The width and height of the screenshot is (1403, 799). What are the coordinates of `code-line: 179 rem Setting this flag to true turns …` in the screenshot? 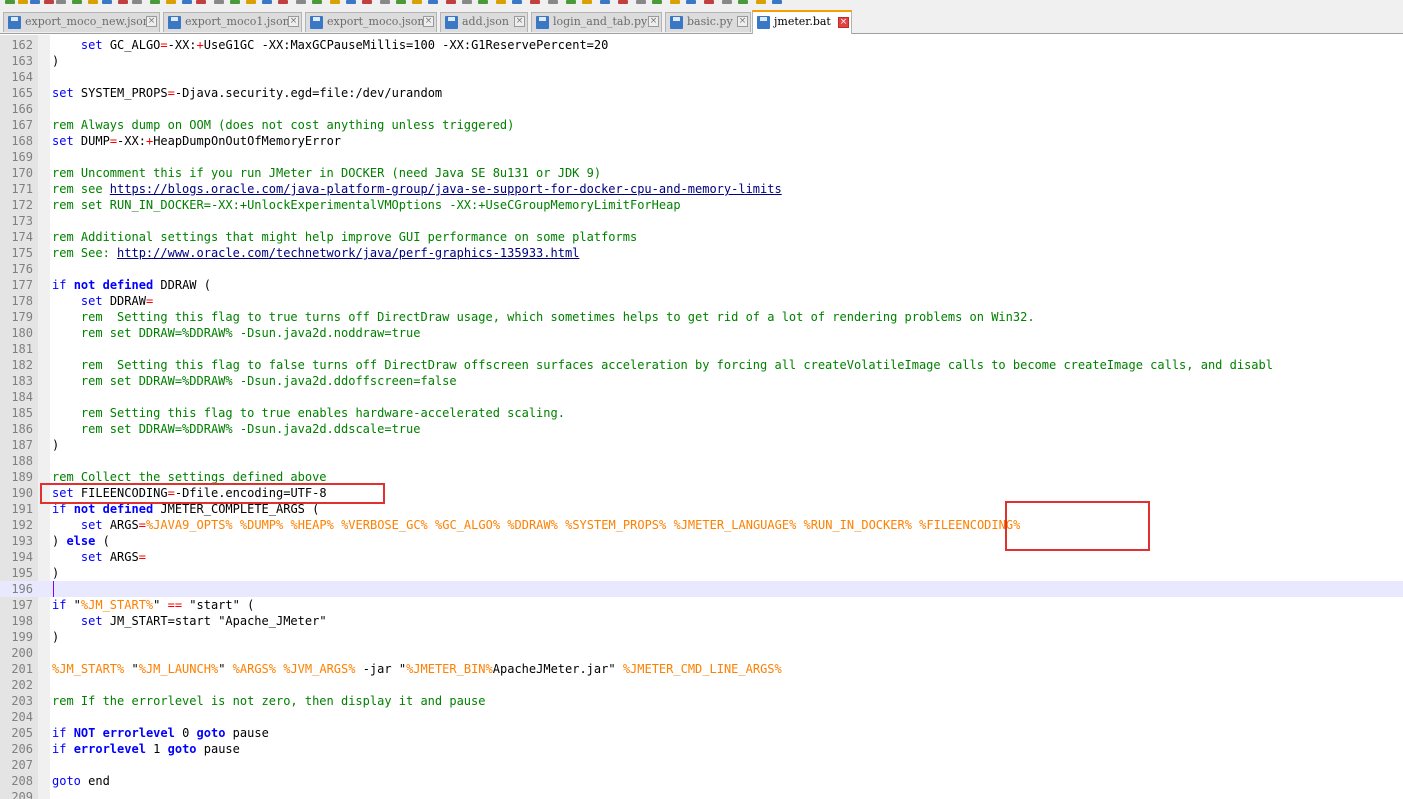 It's located at (701, 317).